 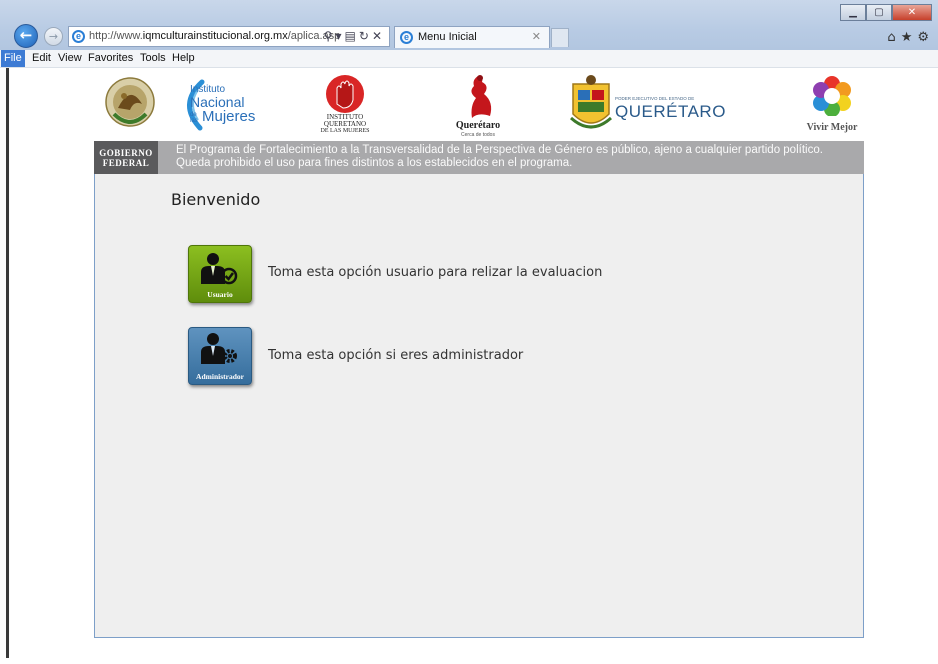 I want to click on dropdown-icon: ▾, so click(x=340, y=36).